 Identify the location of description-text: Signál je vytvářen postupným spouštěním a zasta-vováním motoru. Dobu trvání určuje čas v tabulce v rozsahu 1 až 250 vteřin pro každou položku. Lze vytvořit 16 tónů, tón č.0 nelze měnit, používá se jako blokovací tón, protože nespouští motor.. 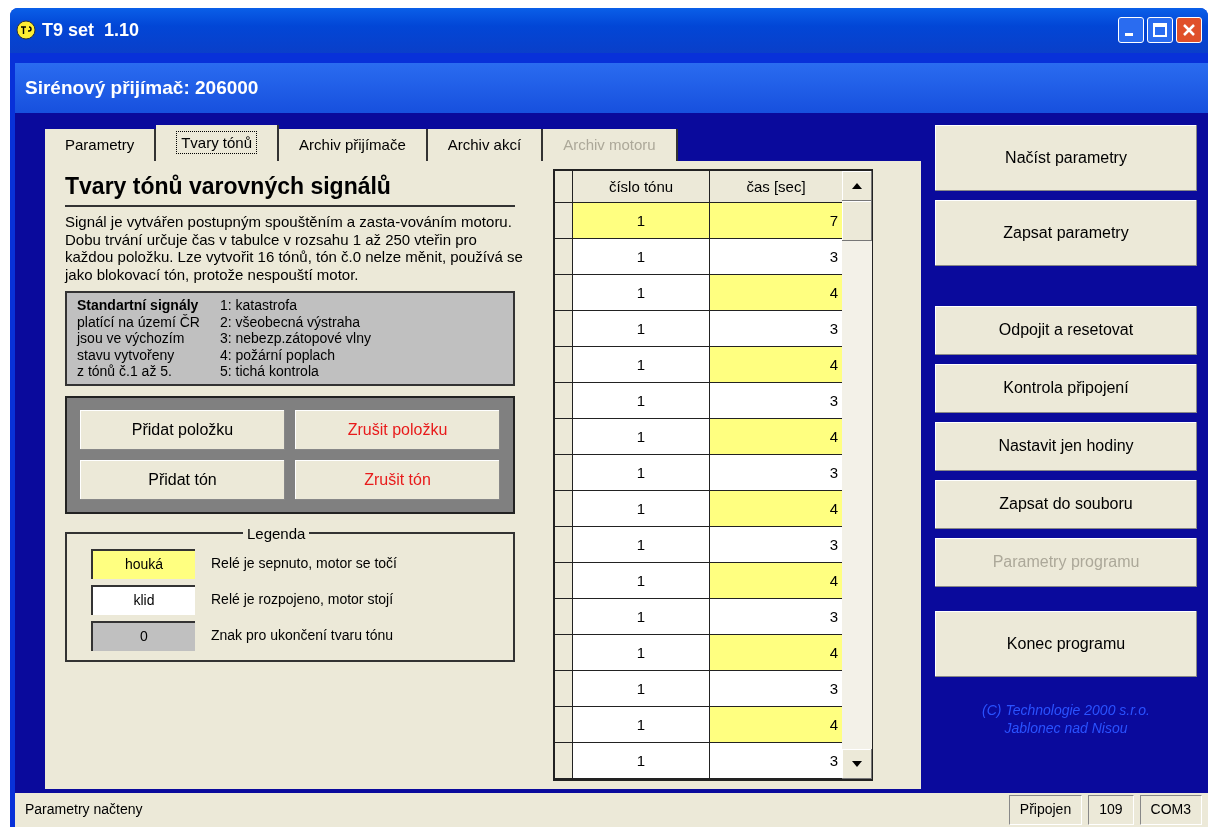
(294, 248).